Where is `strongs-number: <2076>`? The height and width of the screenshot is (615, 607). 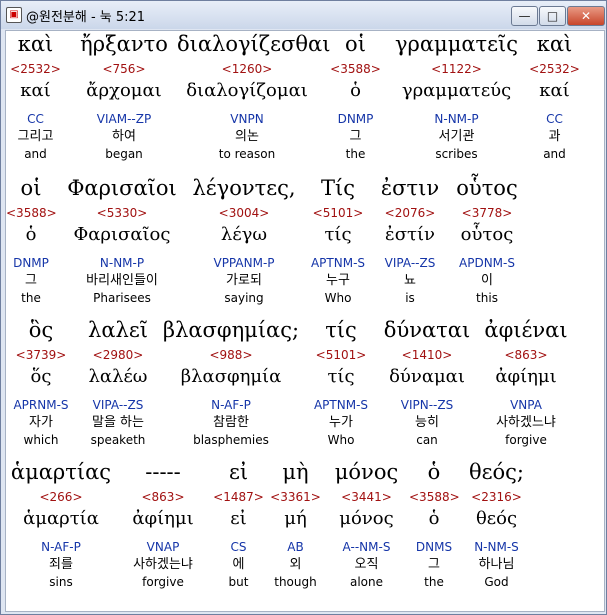
strongs-number: <2076> is located at coordinates (410, 213).